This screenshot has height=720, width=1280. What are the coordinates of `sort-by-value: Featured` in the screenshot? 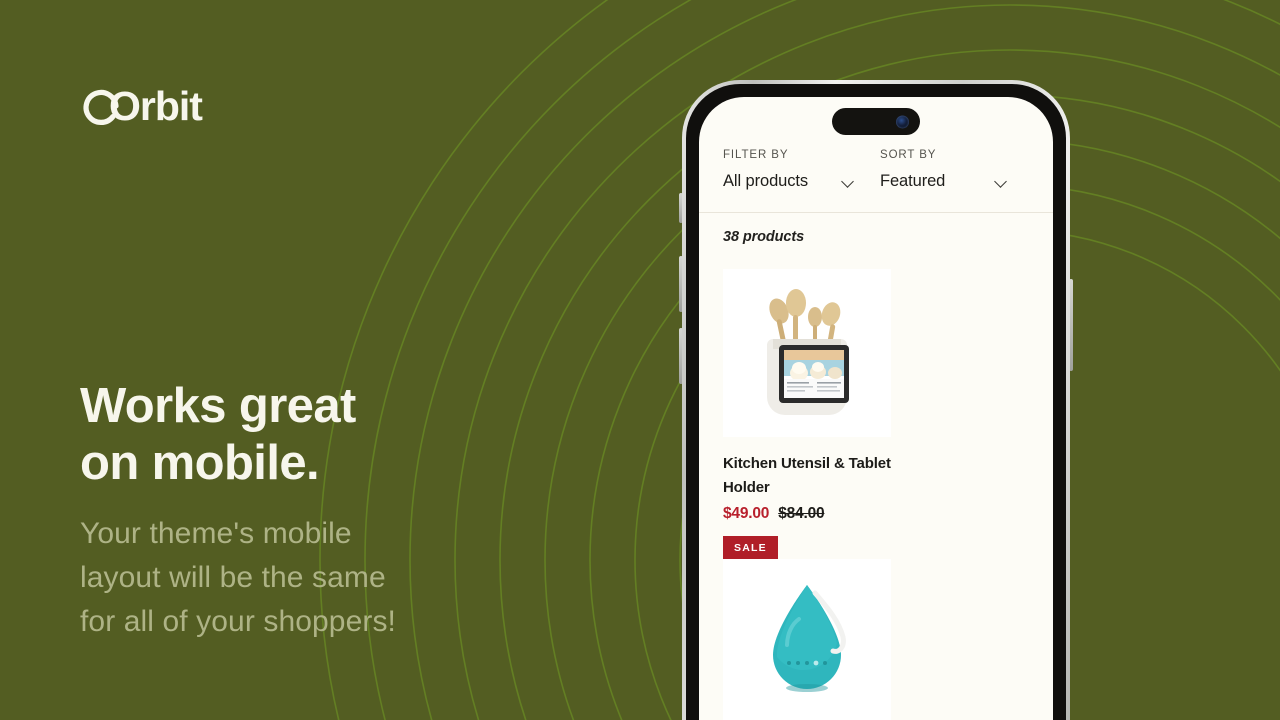 It's located at (913, 181).